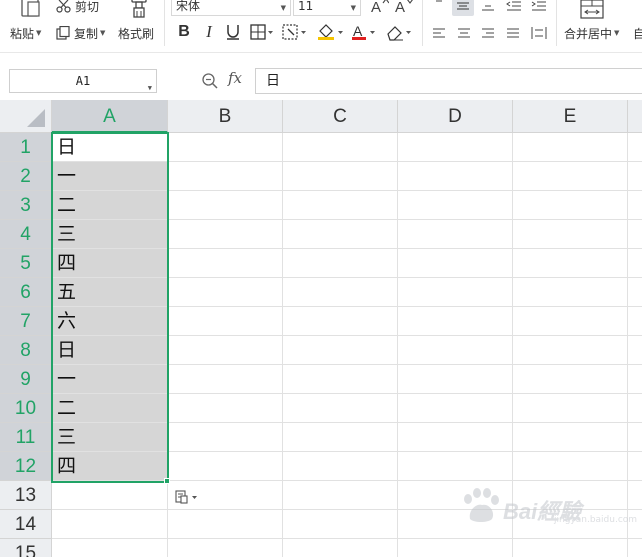 Image resolution: width=642 pixels, height=557 pixels. Describe the element at coordinates (26, 548) in the screenshot. I see `row-header-15: 15` at that location.